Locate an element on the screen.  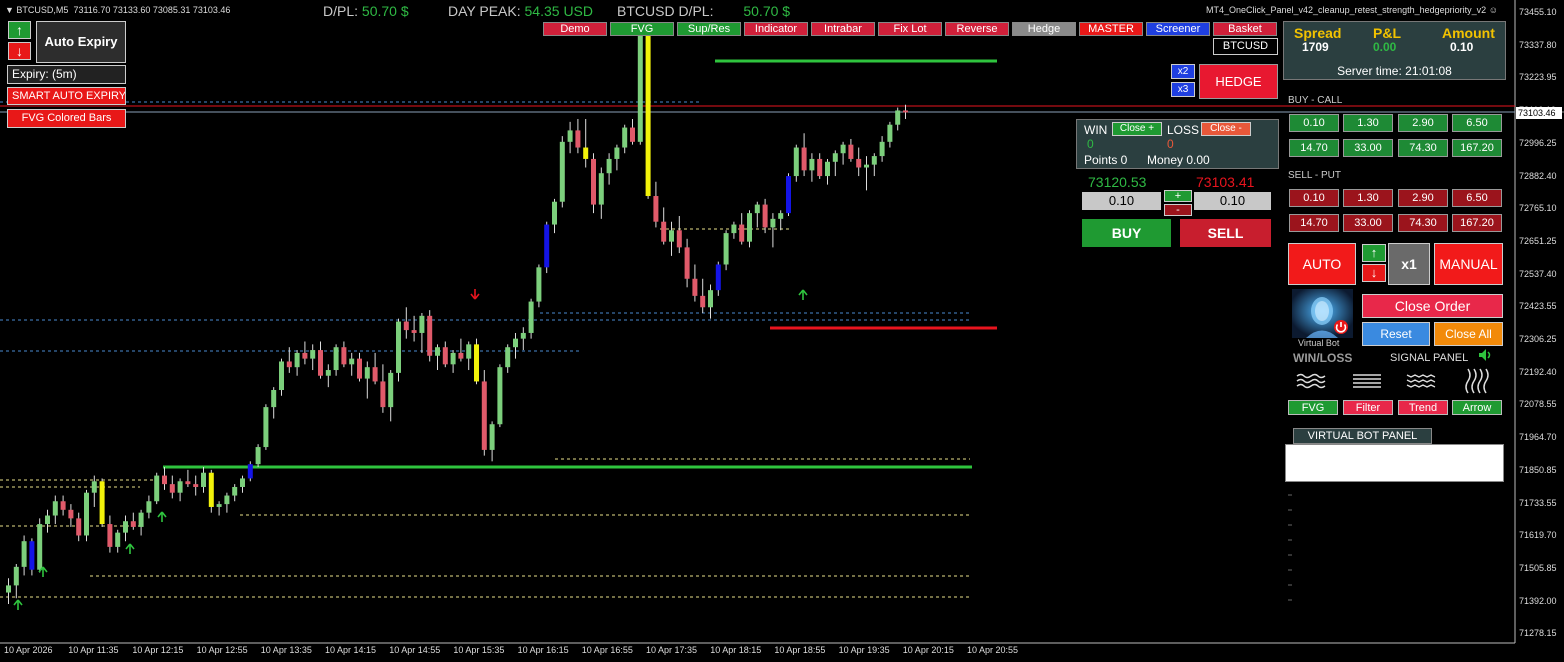
buy-amount-button: 14.70 is located at coordinates (1314, 148).